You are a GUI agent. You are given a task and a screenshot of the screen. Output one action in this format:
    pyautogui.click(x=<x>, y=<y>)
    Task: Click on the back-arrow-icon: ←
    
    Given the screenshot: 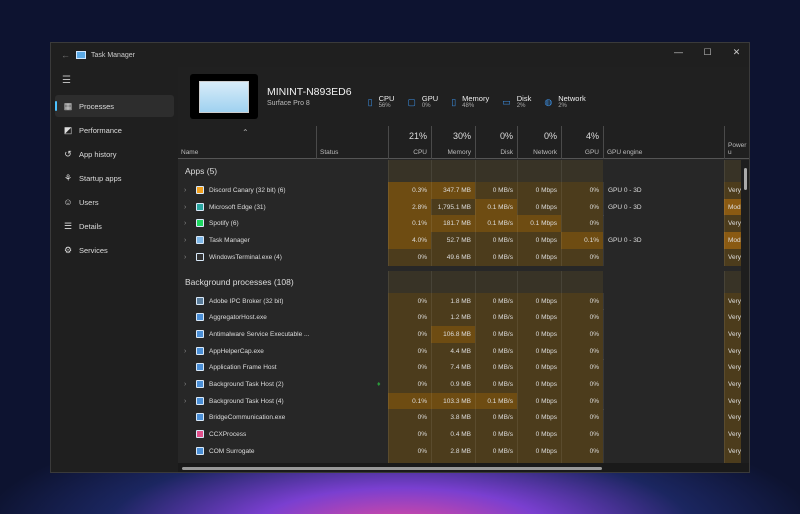 What is the action you would take?
    pyautogui.click(x=65, y=55)
    